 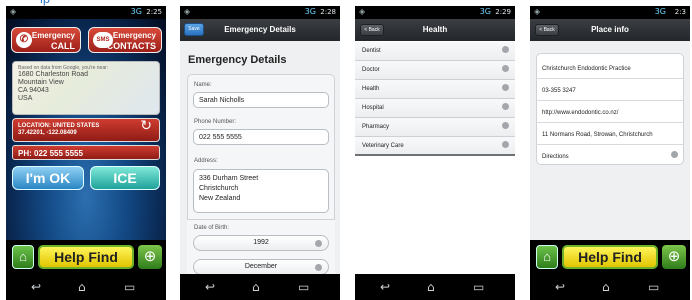 What do you see at coordinates (215, 122) in the screenshot?
I see `phone-number-label: Phone Number:` at bounding box center [215, 122].